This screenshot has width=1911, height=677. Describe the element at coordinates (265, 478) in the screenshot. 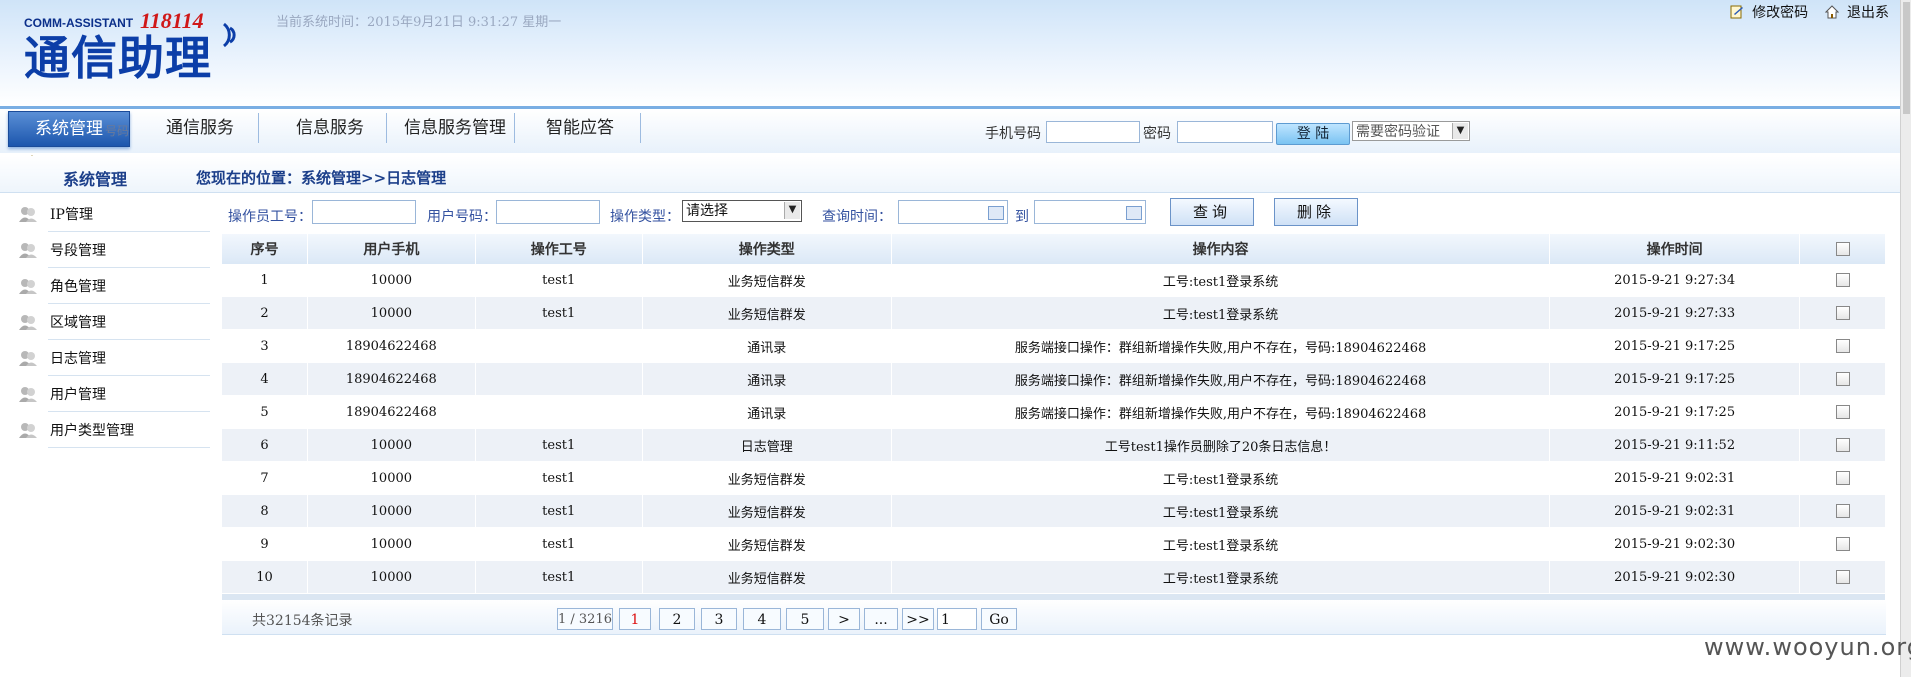

I see `table-cell: 7` at that location.